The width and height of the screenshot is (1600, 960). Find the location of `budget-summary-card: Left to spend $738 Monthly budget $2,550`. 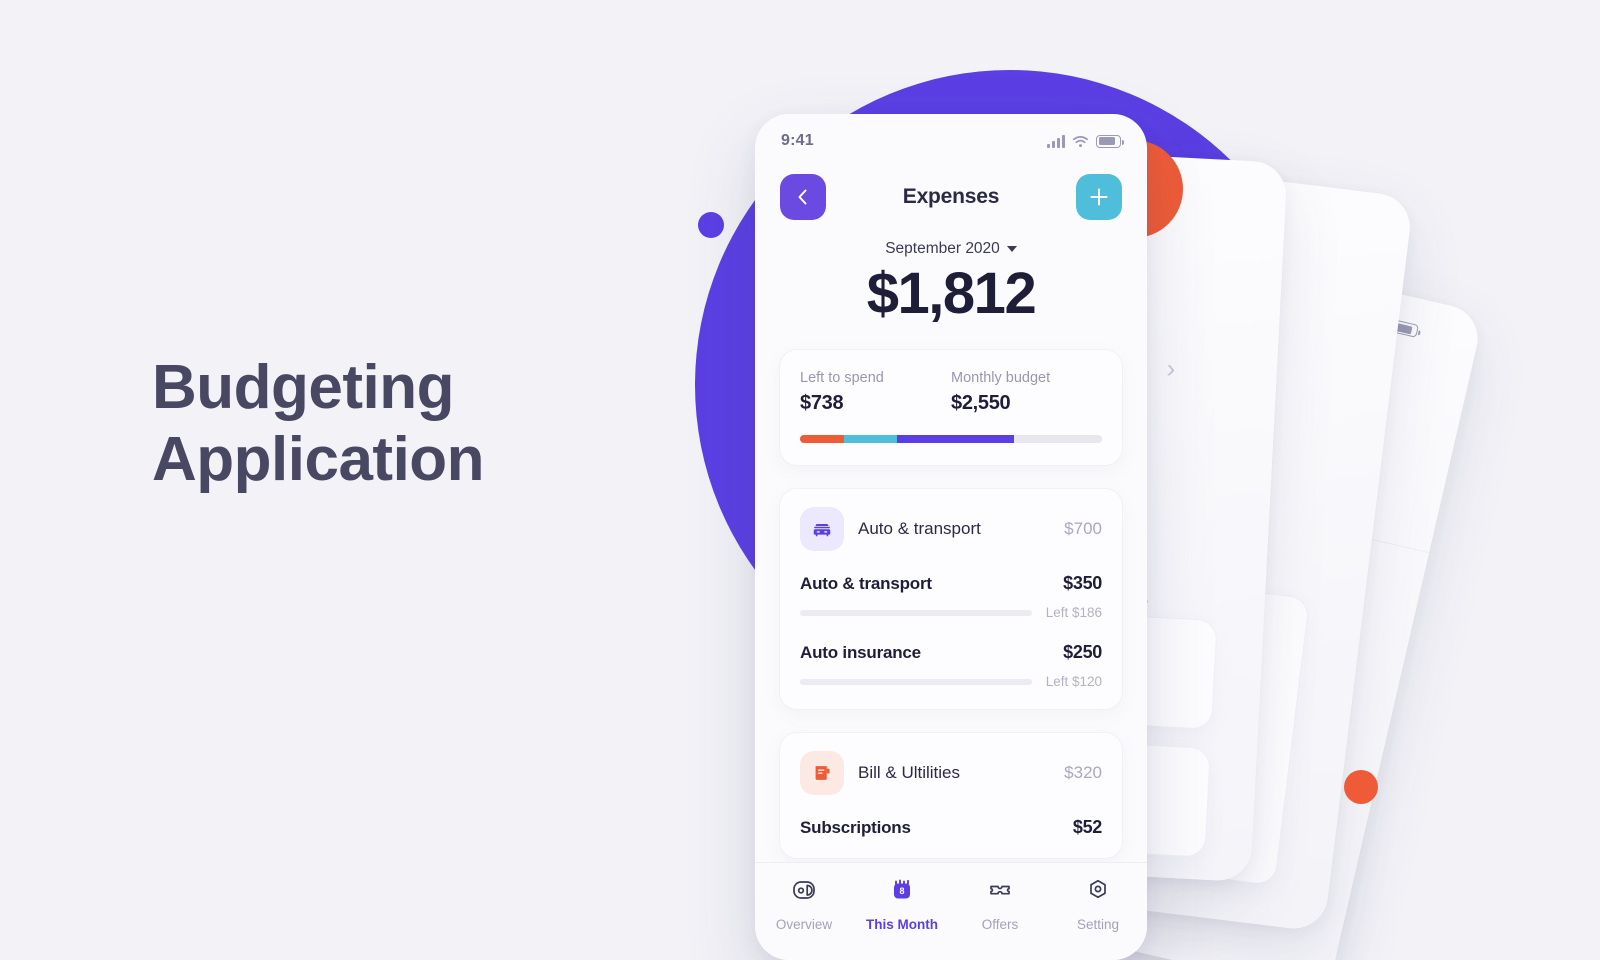

budget-summary-card: Left to spend $738 Monthly budget $2,550 is located at coordinates (951, 407).